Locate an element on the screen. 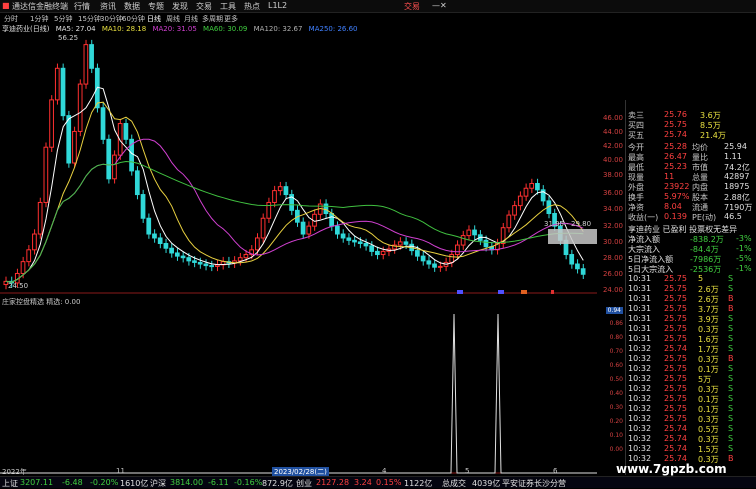 This screenshot has width=756, height=489. tick-row: 10:32 25.74 1.7万 S is located at coordinates (691, 349).